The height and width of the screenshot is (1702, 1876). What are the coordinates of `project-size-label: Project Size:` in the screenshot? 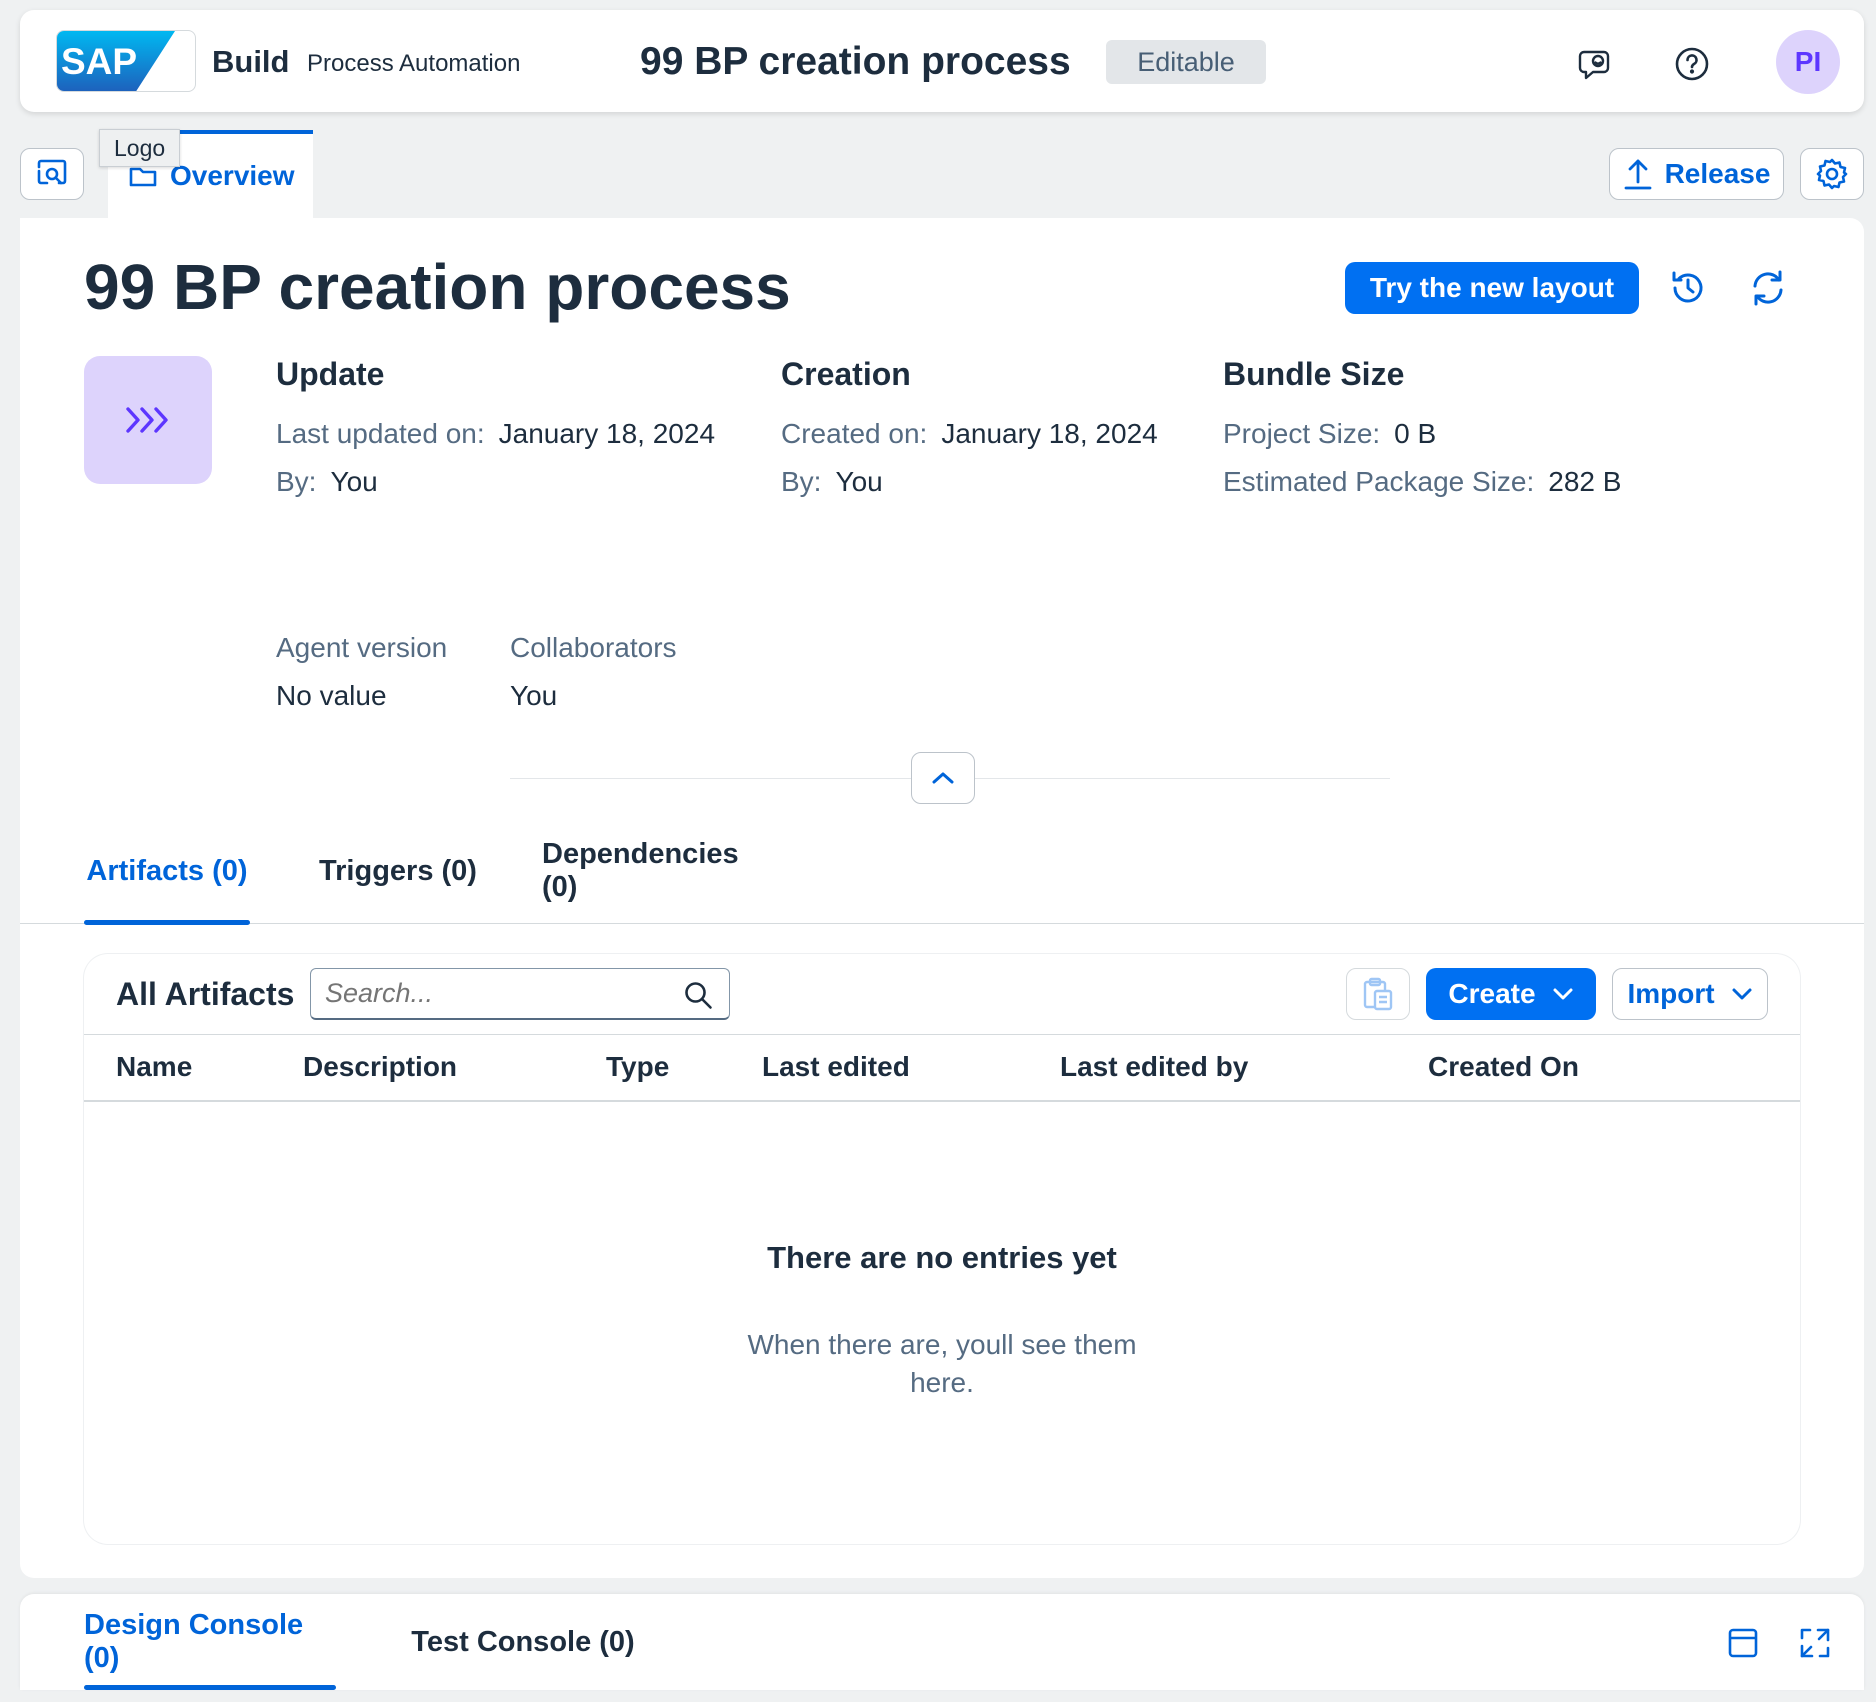 It's located at (1302, 433).